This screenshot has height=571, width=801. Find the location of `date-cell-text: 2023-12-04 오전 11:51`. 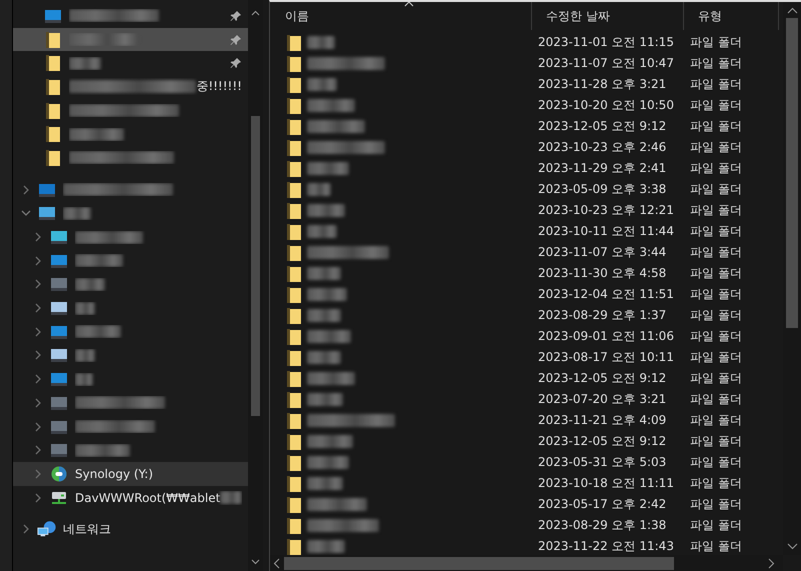

date-cell-text: 2023-12-04 오전 11:51 is located at coordinates (606, 294).